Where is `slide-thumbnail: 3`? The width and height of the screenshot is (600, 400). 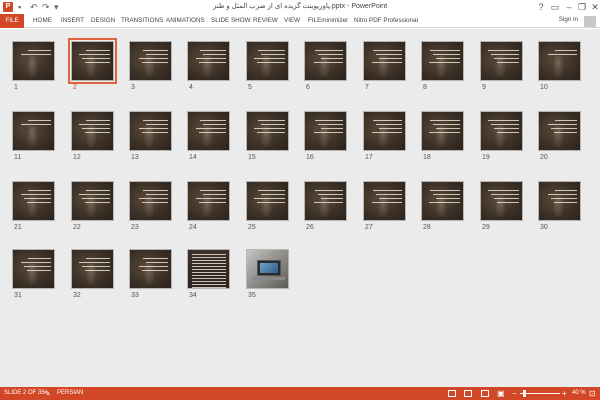 slide-thumbnail: 3 is located at coordinates (150, 66).